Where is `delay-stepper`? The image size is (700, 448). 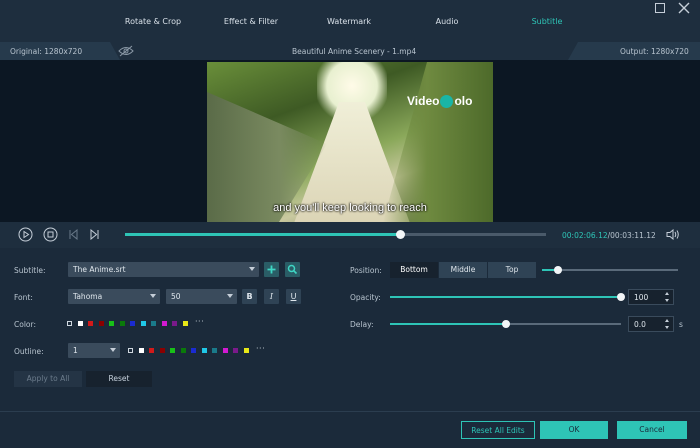
delay-stepper is located at coordinates (667, 324).